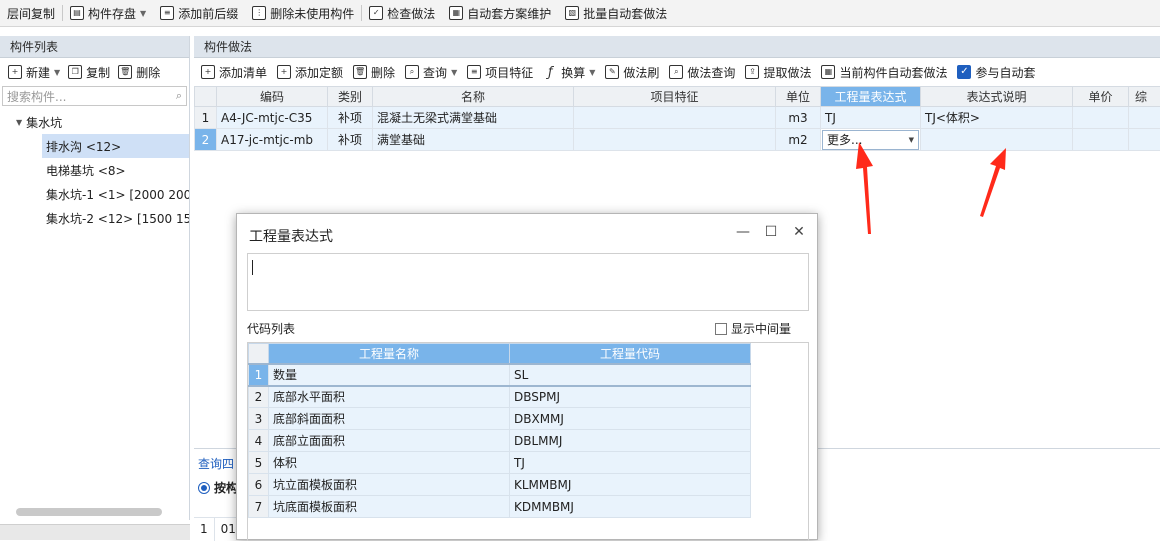 The image size is (1160, 541). I want to click on tree-item: 集水坑-2 <12> [1500 150, so click(94, 218).